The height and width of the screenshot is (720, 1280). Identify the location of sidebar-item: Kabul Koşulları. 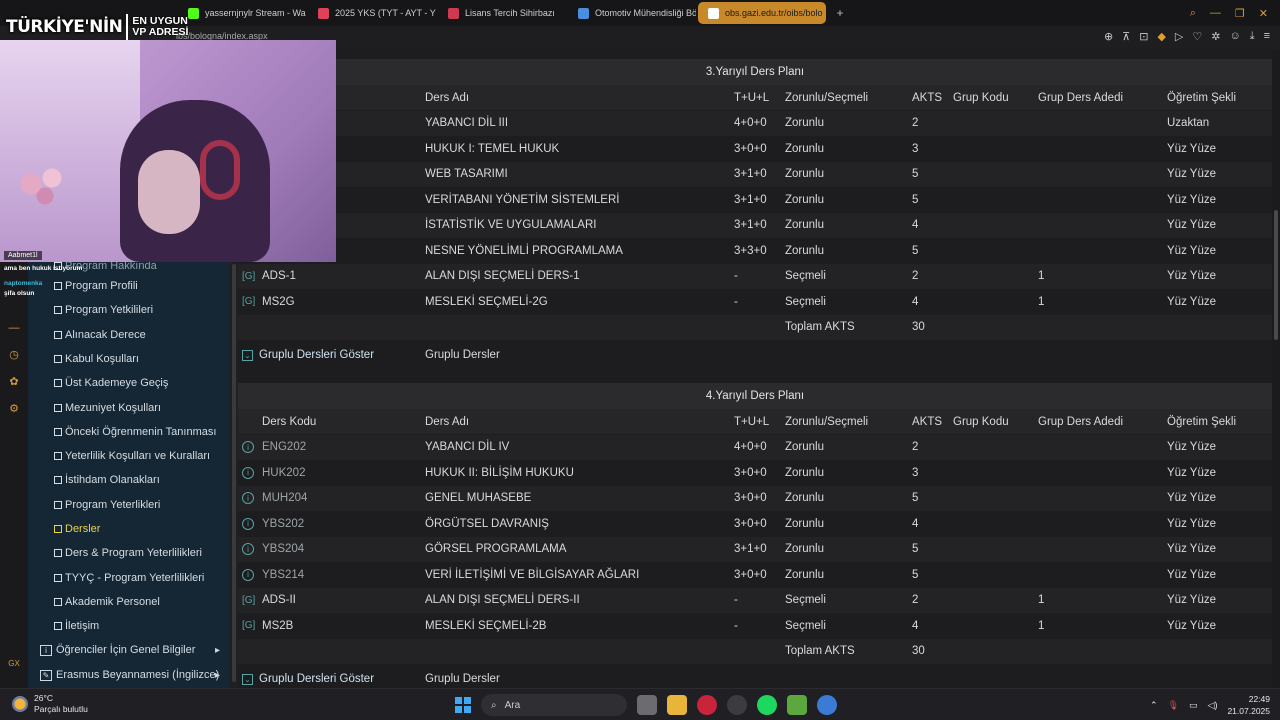
(129, 359).